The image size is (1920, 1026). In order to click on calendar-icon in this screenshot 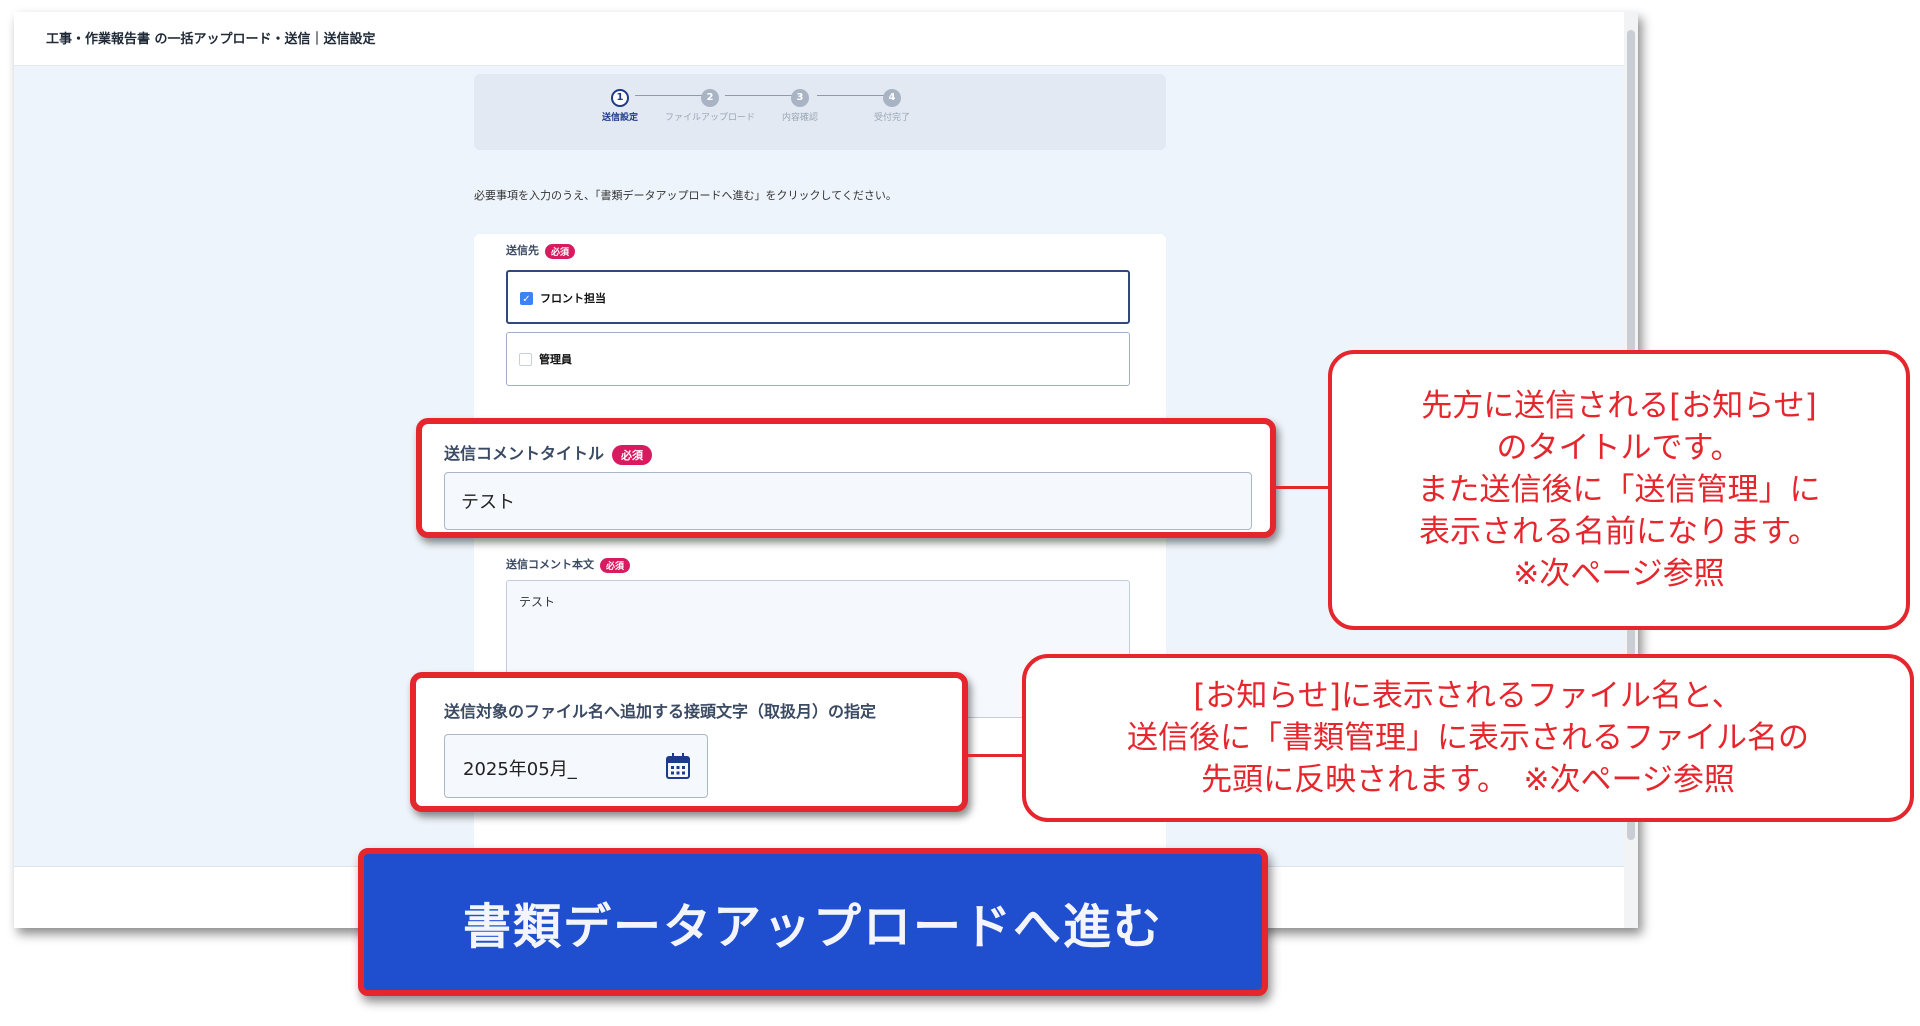, I will do `click(678, 766)`.